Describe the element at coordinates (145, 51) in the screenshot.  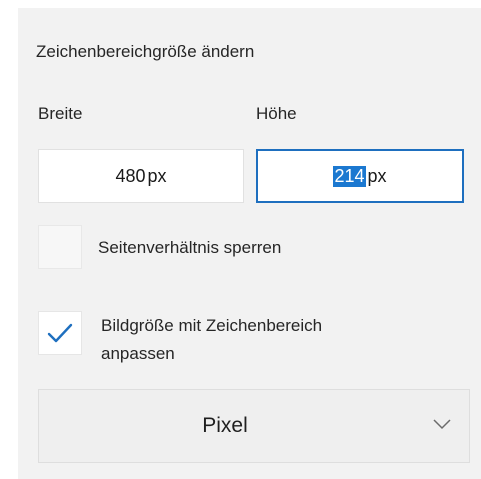
I see `panel-title: Zeichenbereichgröße ändern` at that location.